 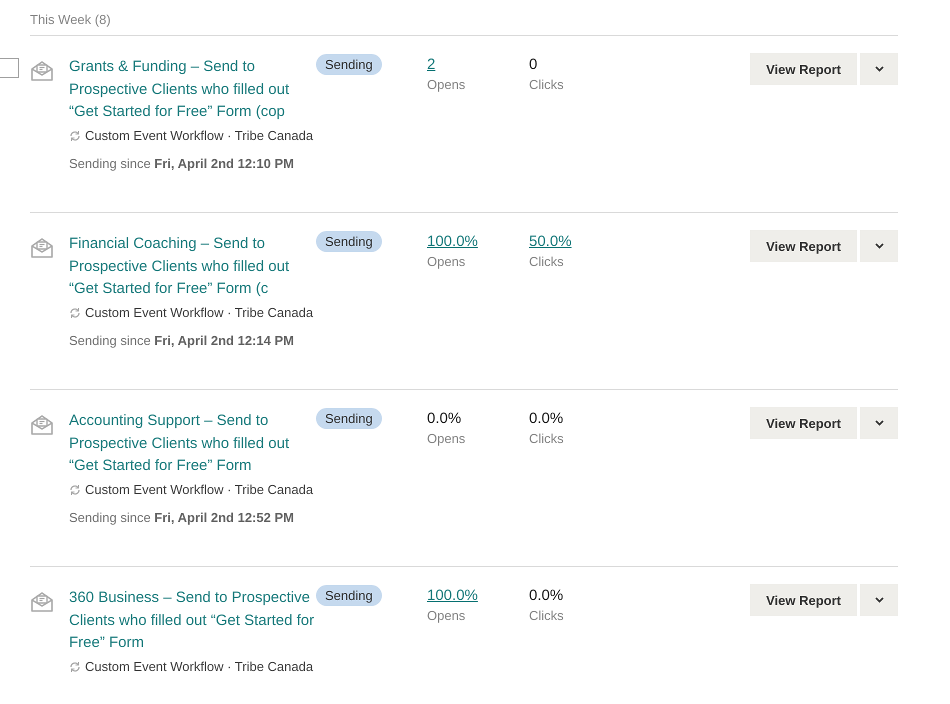 I want to click on clicks-value: 0, so click(x=533, y=64).